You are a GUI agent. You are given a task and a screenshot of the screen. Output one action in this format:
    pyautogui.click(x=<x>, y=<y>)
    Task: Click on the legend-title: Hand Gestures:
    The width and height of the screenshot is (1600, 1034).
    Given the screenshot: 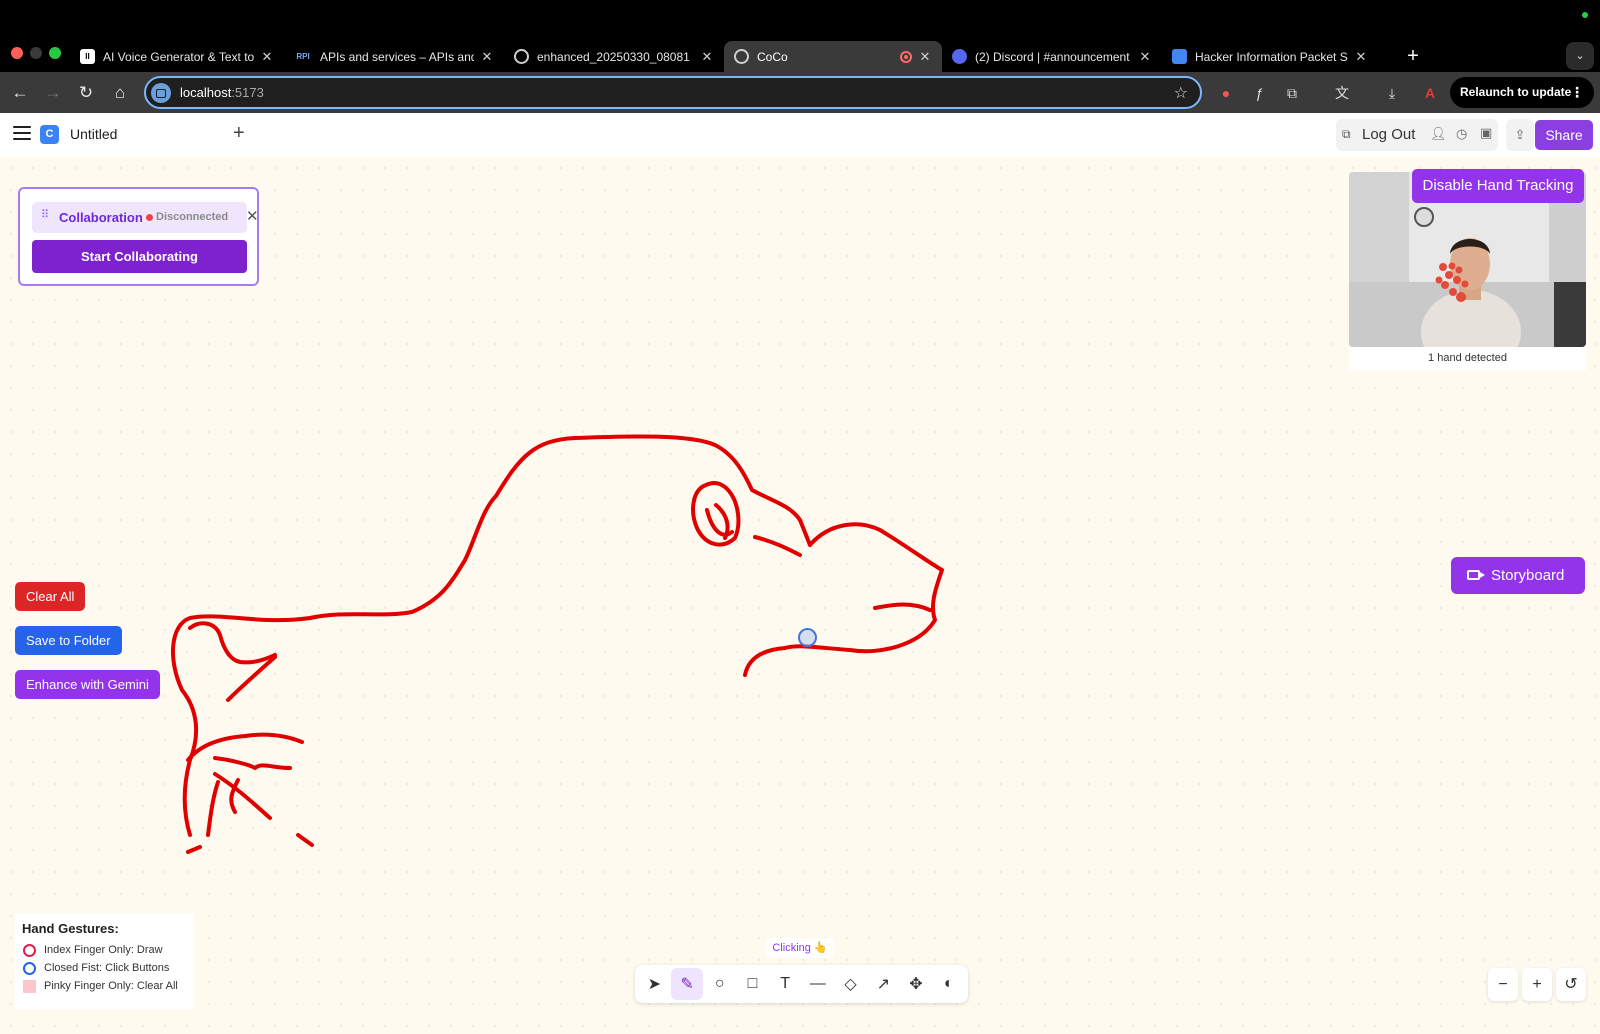 What is the action you would take?
    pyautogui.click(x=70, y=928)
    